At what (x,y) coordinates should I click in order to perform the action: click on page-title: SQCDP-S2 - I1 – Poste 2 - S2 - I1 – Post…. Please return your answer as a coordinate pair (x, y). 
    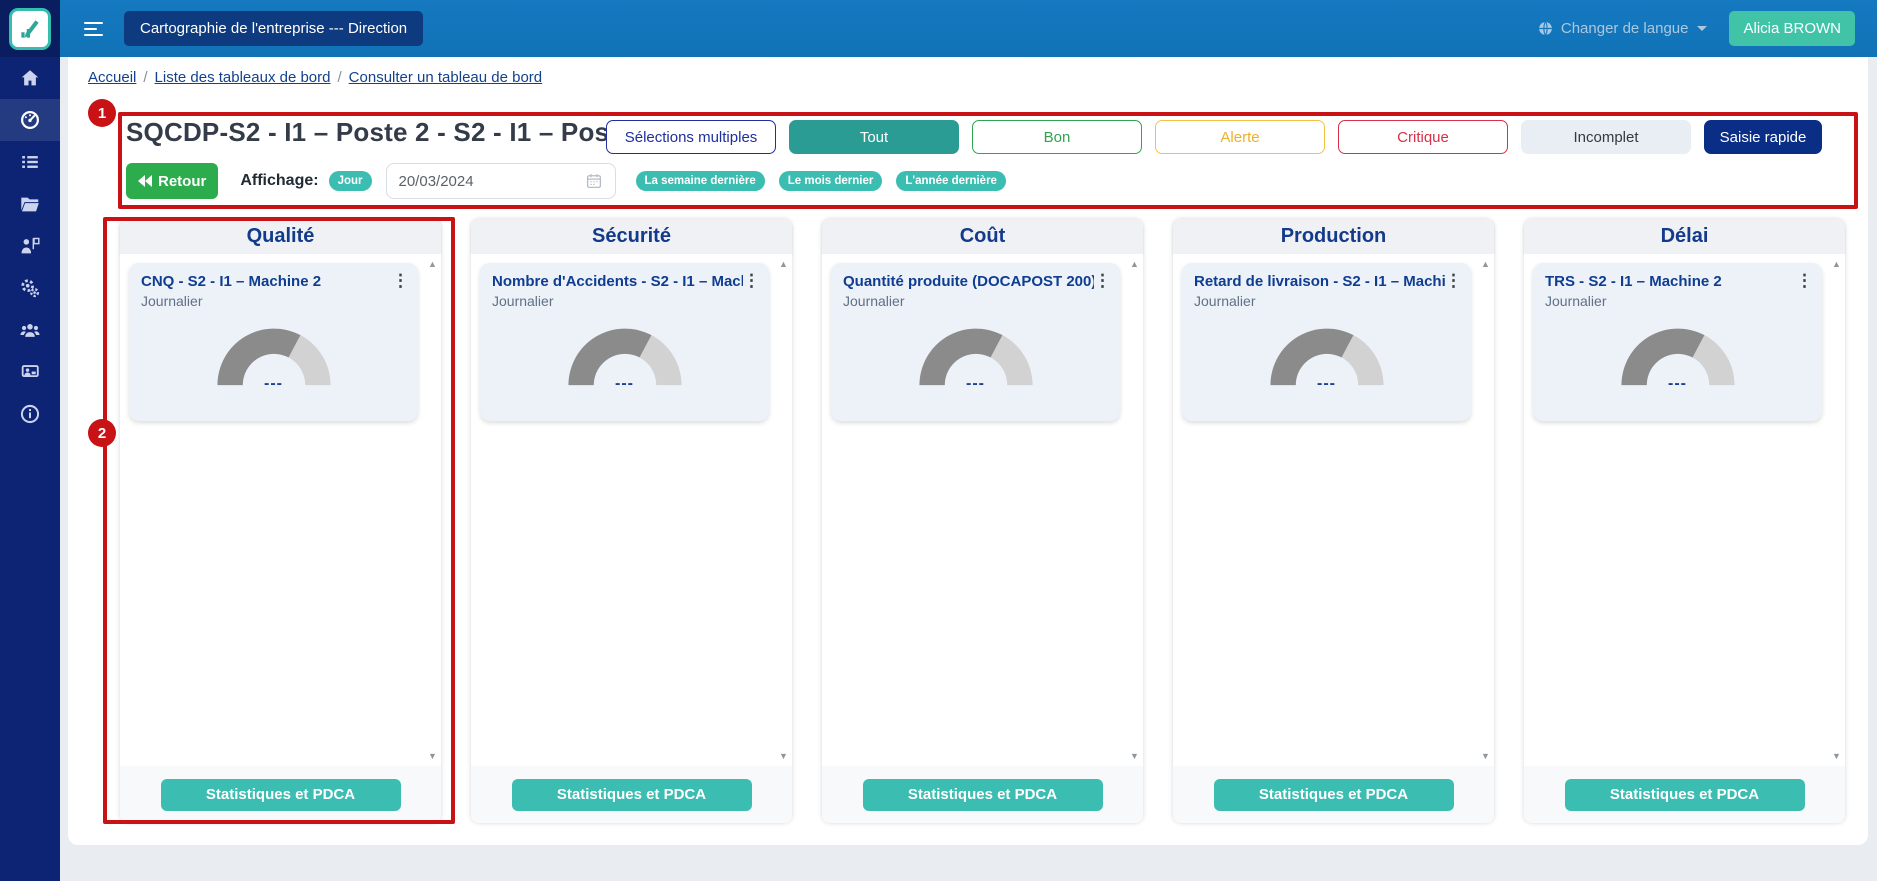
    Looking at the image, I should click on (390, 132).